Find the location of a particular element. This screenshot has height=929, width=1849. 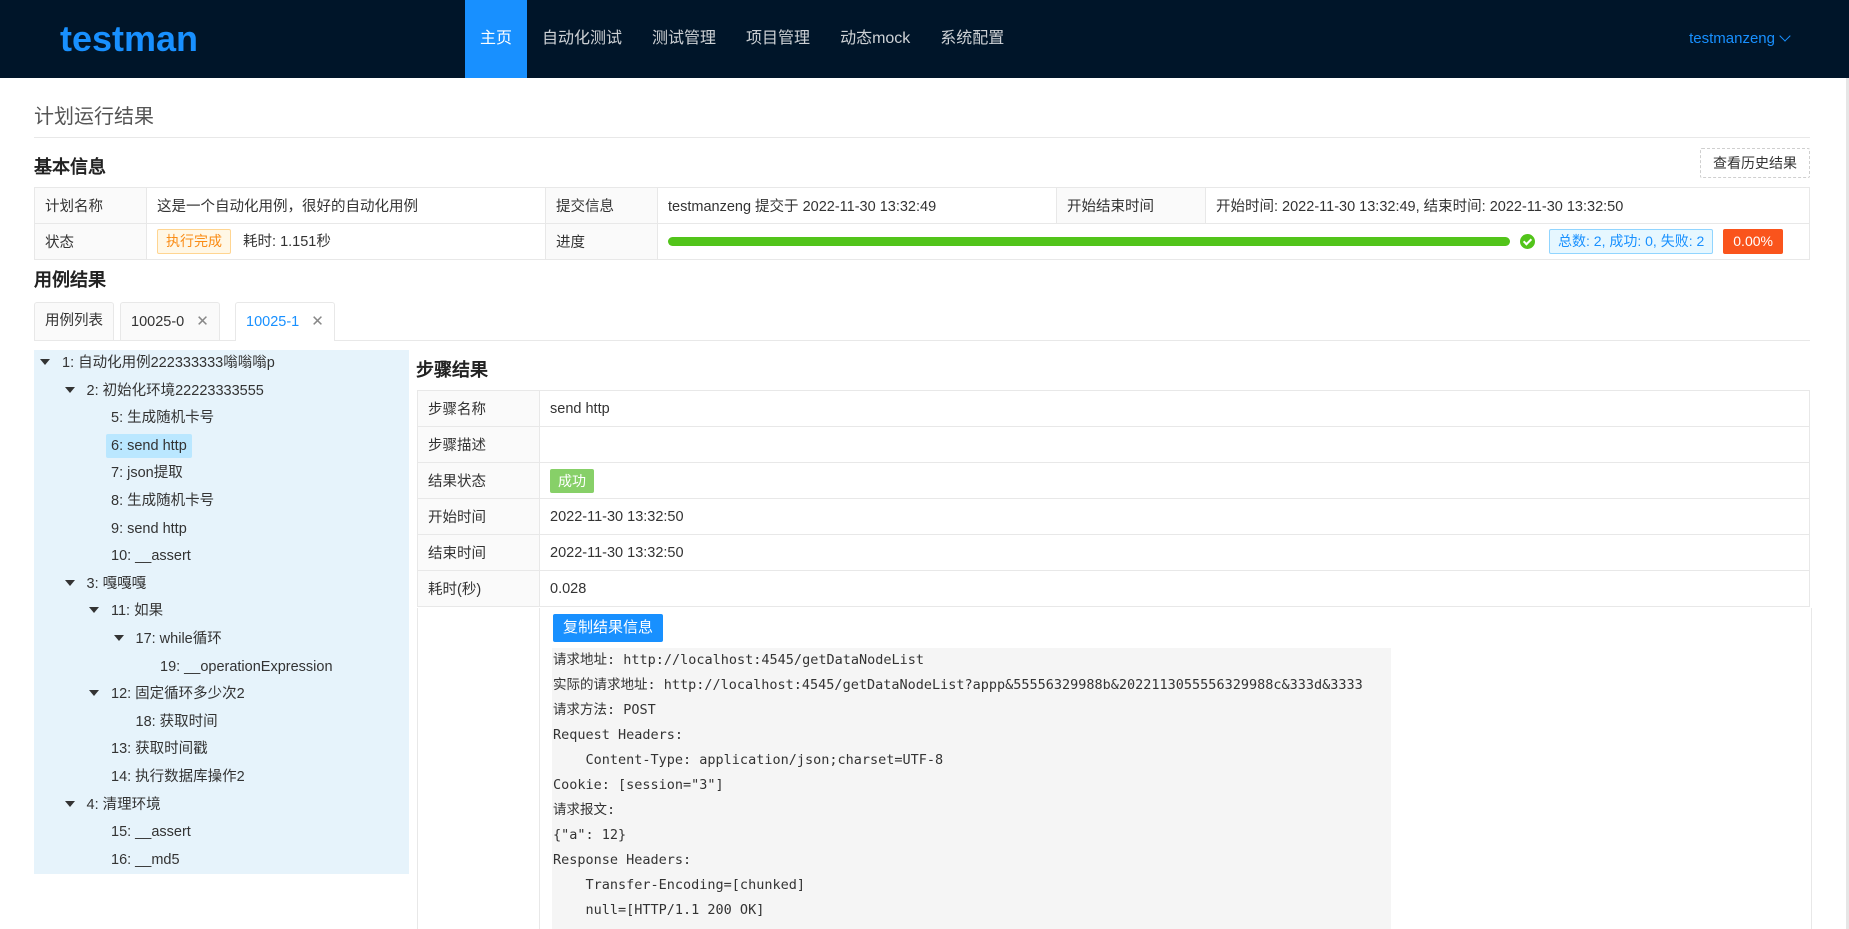

tree-node-label: 6: send http is located at coordinates (149, 445).